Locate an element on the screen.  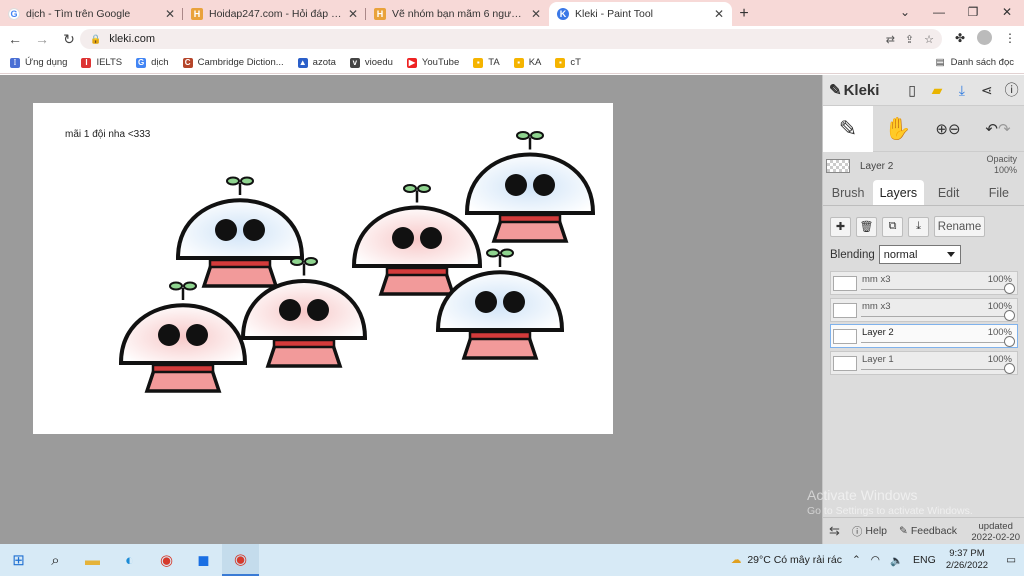
bookmark-ielts: I IELTS is located at coordinates (101, 62).